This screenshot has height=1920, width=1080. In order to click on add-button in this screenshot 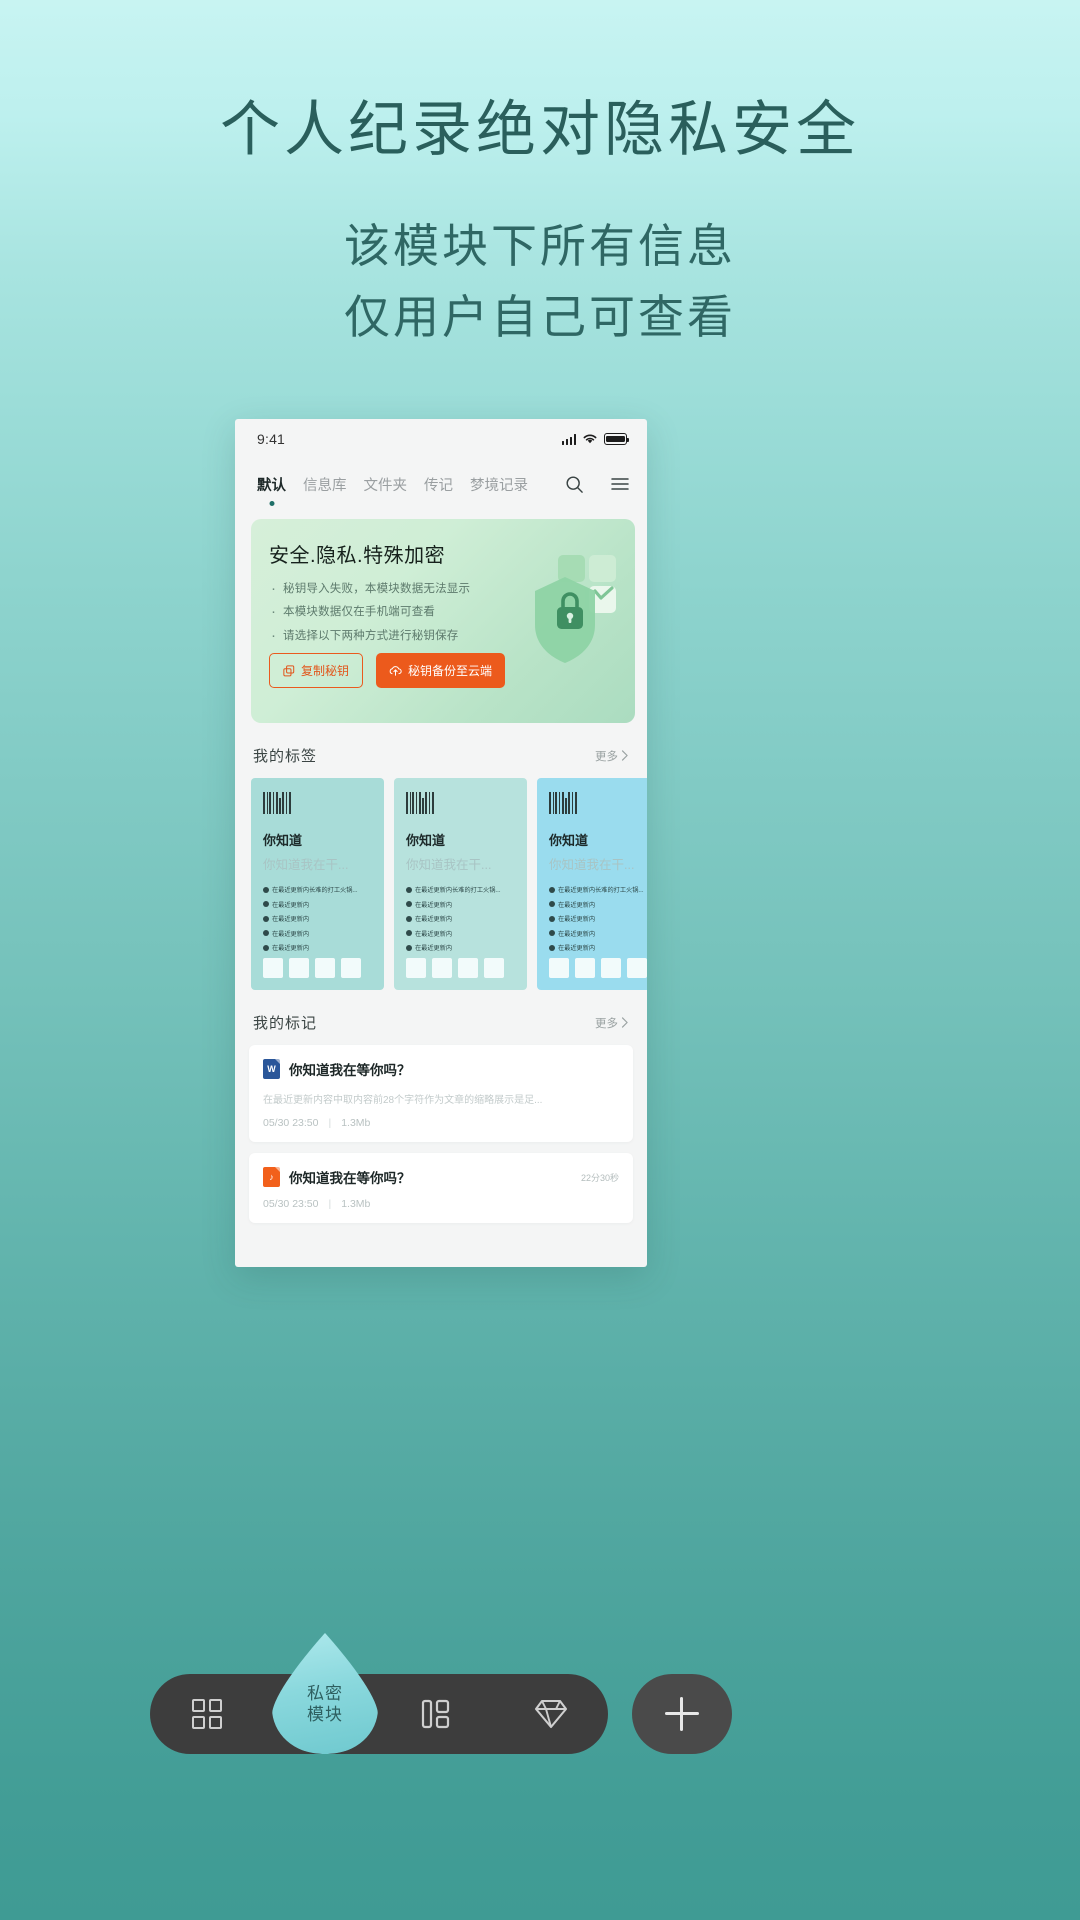, I will do `click(682, 1714)`.